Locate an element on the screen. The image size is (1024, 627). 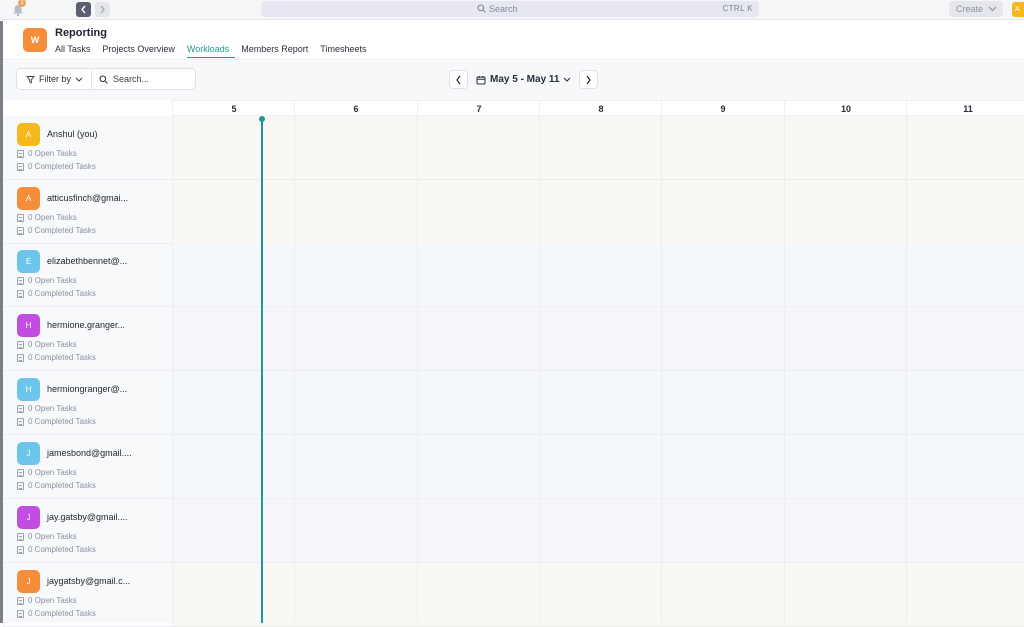
date-range-picker: May 5 - May 11 is located at coordinates (523, 79).